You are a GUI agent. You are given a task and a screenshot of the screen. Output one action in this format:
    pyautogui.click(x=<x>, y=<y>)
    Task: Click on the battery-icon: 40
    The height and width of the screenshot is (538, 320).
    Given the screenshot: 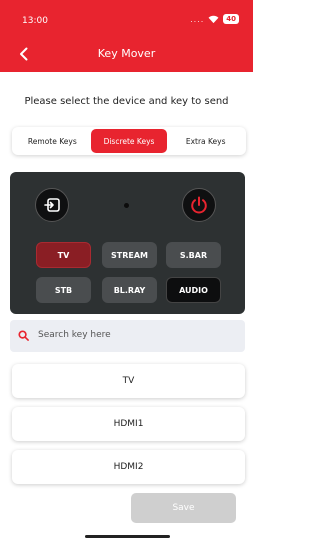 What is the action you would take?
    pyautogui.click(x=231, y=19)
    